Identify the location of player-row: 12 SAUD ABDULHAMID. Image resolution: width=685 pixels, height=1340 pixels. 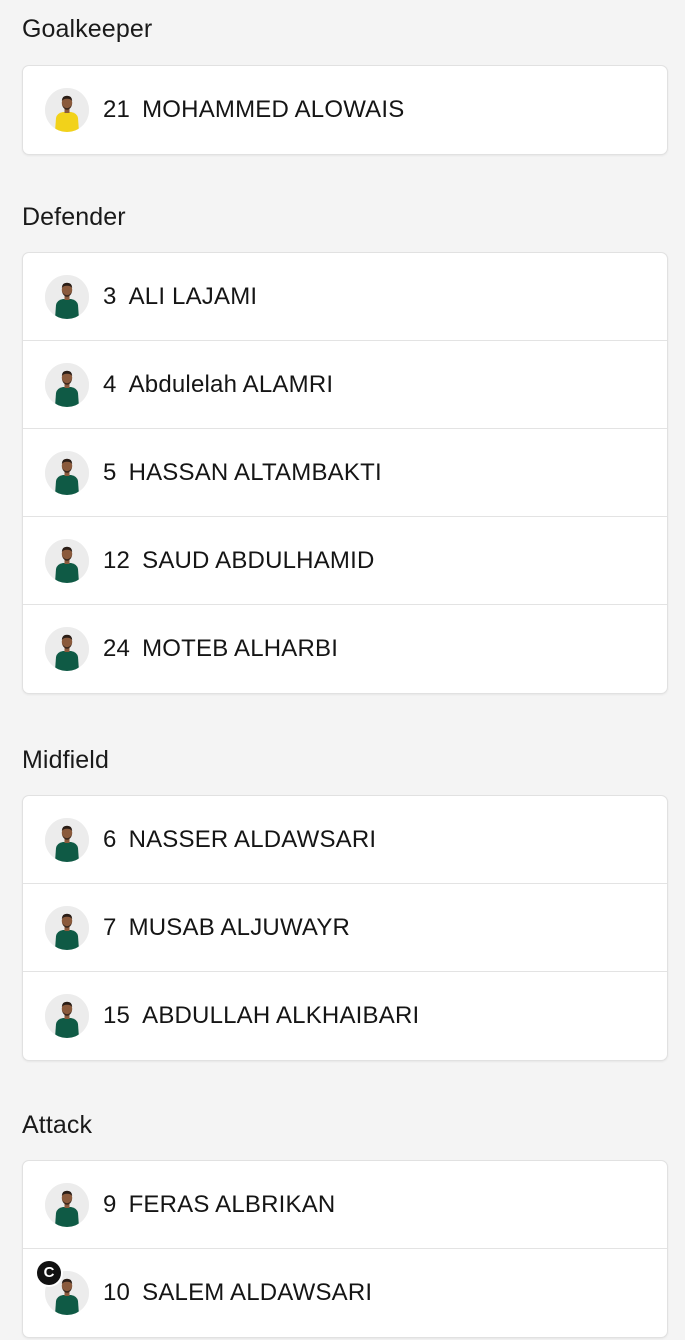
(345, 561).